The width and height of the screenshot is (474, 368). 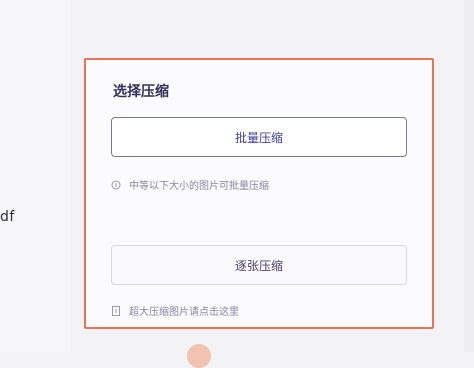 I want to click on truncated-left-label: df, so click(x=7, y=217).